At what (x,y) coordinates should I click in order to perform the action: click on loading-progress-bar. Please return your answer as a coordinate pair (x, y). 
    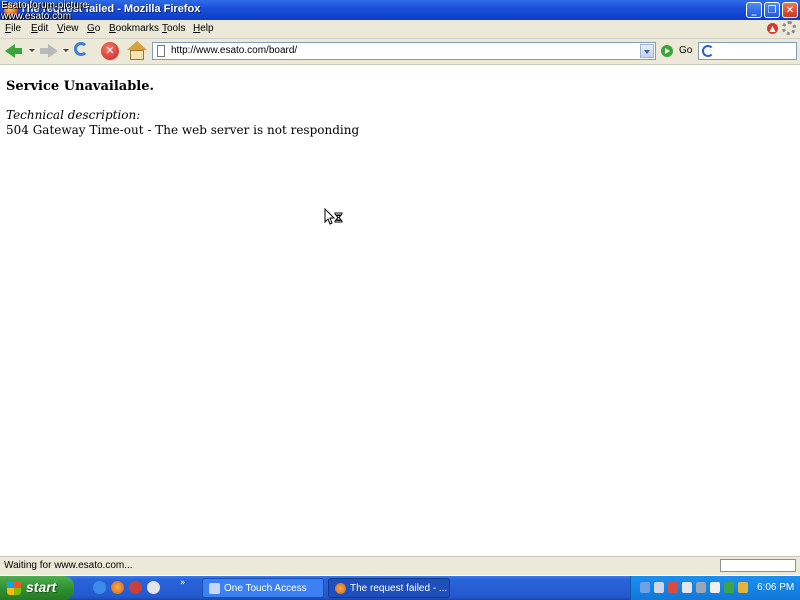
    Looking at the image, I should click on (758, 565).